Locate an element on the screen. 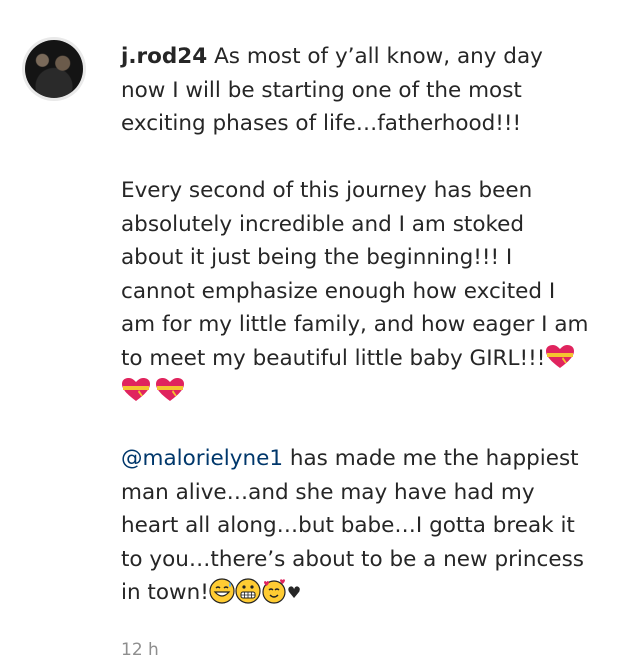  avatar is located at coordinates (54, 69).